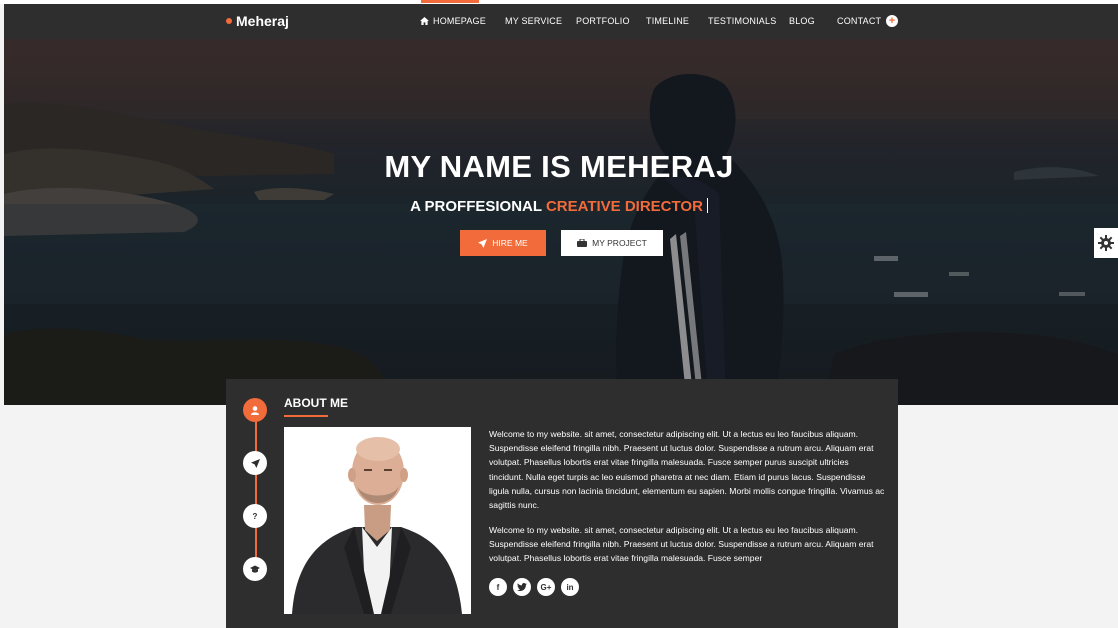  Describe the element at coordinates (450, 1) in the screenshot. I see `nav-active-indicator` at that location.